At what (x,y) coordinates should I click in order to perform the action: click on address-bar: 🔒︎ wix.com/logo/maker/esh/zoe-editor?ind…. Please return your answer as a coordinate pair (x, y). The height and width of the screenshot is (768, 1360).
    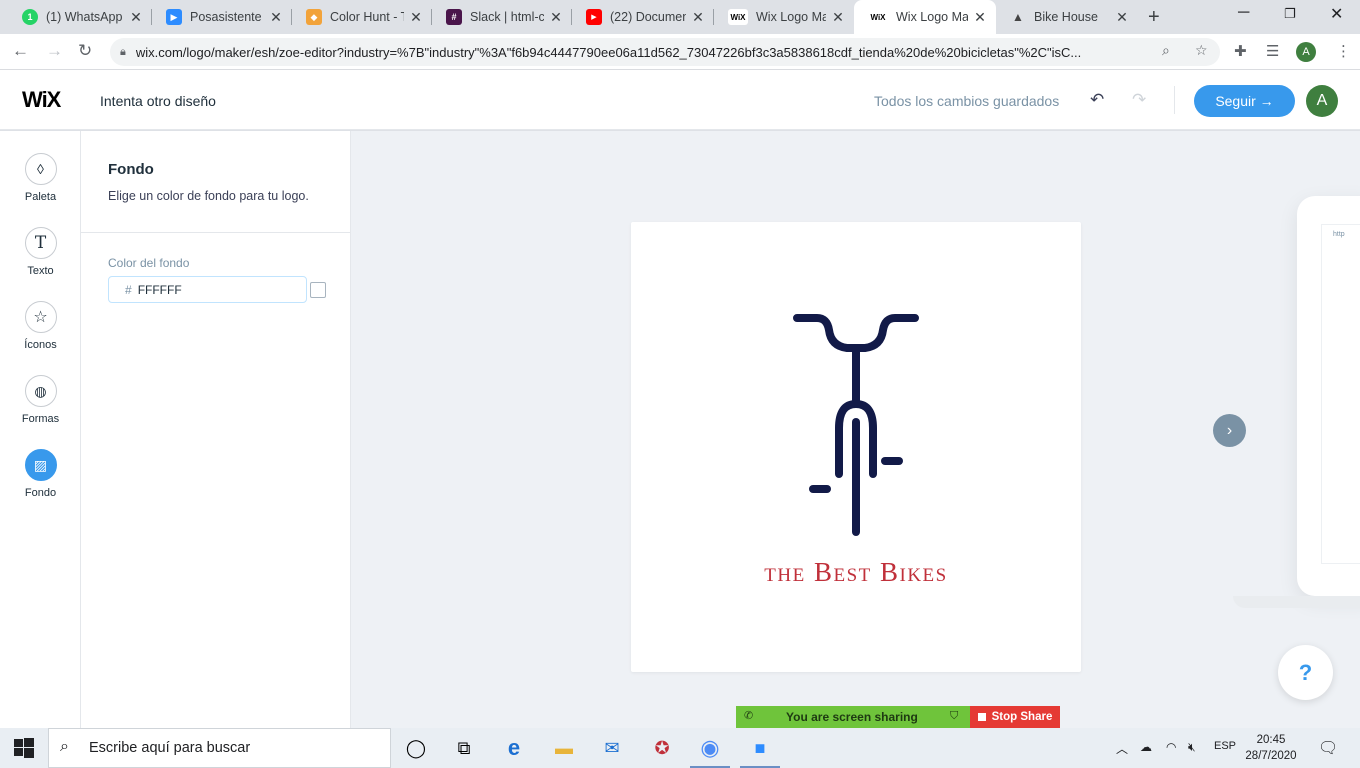
    Looking at the image, I should click on (665, 52).